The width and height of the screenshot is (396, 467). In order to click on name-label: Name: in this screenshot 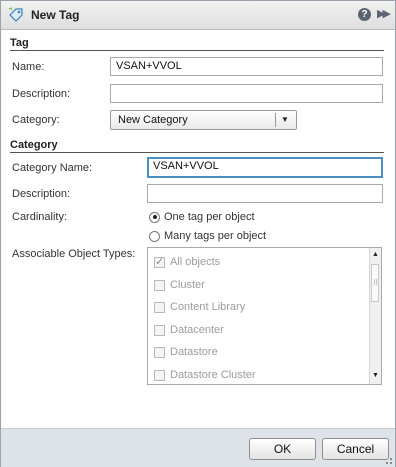, I will do `click(28, 67)`.